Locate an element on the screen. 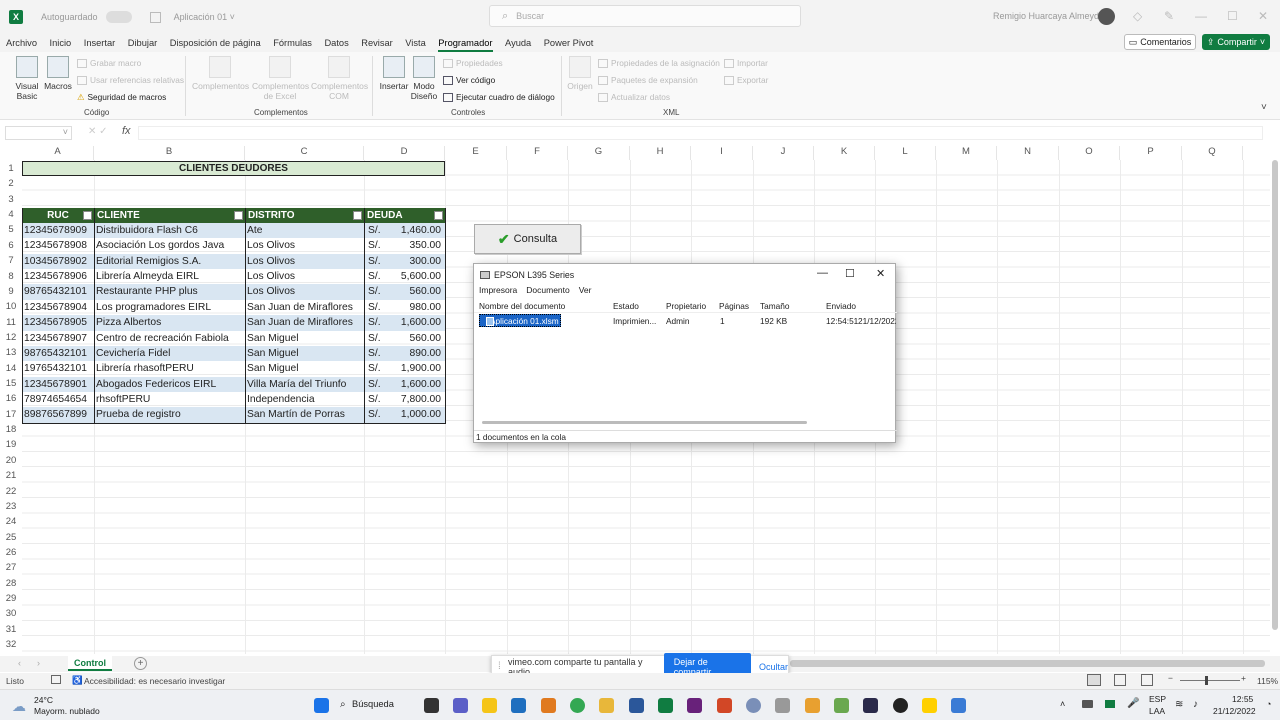 The image size is (1280, 720). microphone-icon: 🎤 is located at coordinates (1133, 703).